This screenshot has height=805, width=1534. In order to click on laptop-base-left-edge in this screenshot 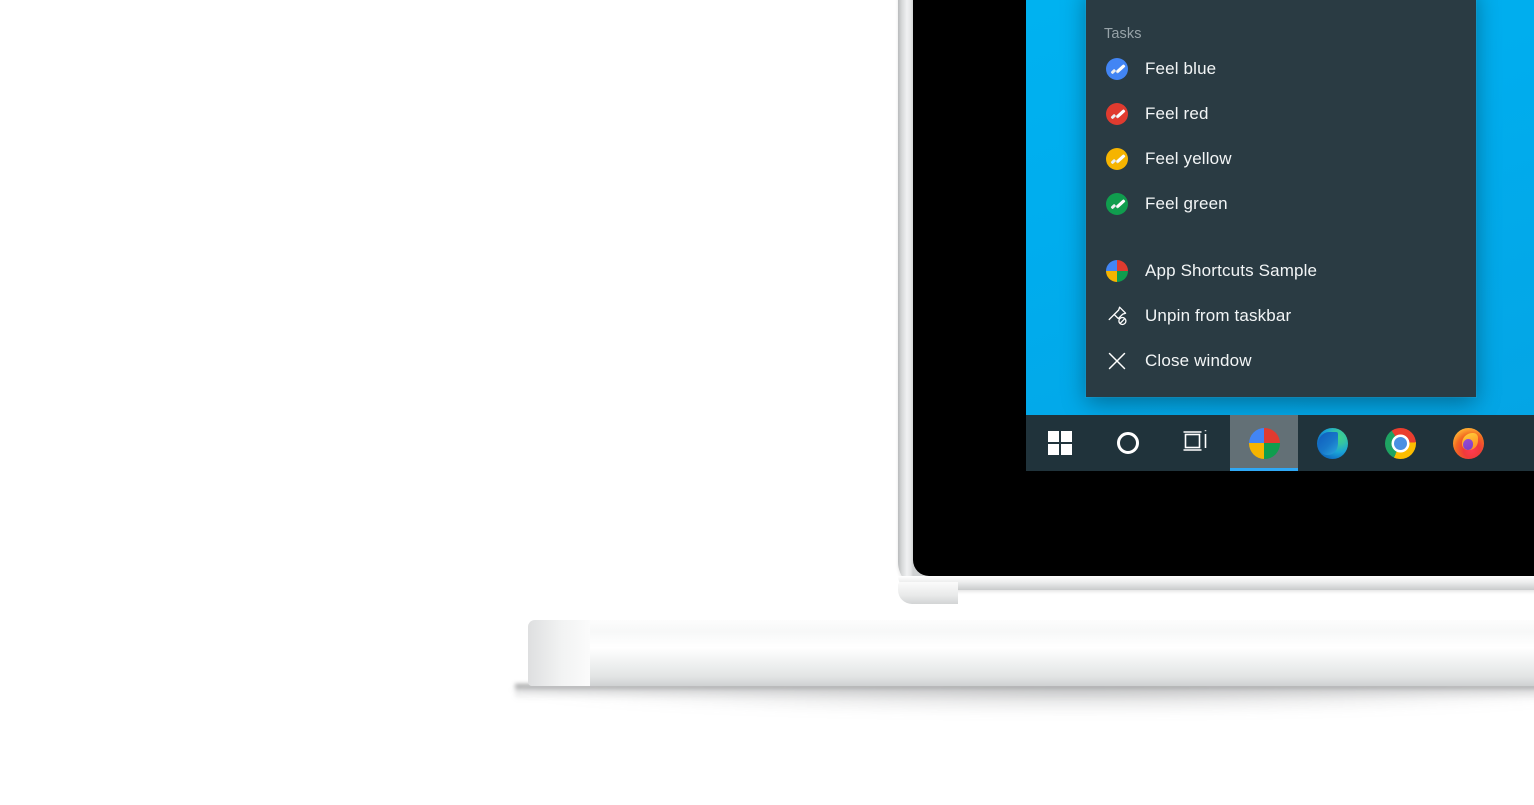, I will do `click(559, 653)`.